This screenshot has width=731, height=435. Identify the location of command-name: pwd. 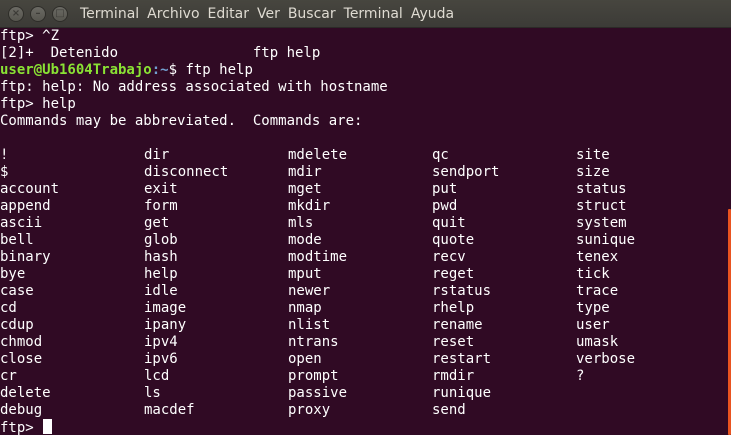
(445, 206).